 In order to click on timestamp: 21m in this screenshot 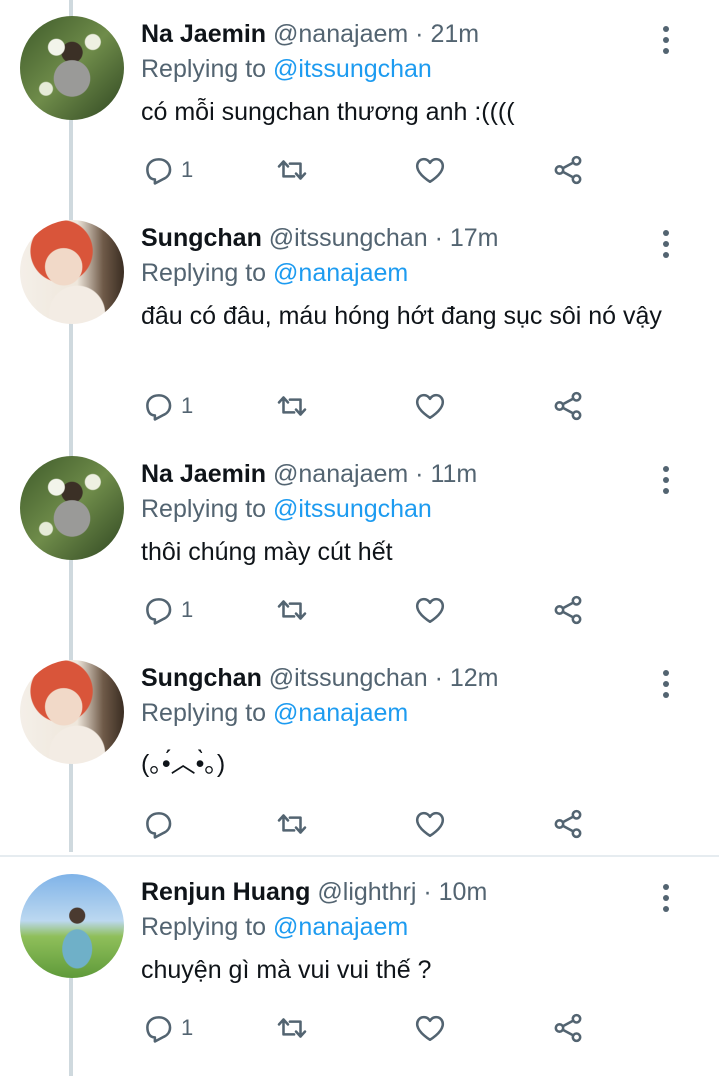, I will do `click(454, 34)`.